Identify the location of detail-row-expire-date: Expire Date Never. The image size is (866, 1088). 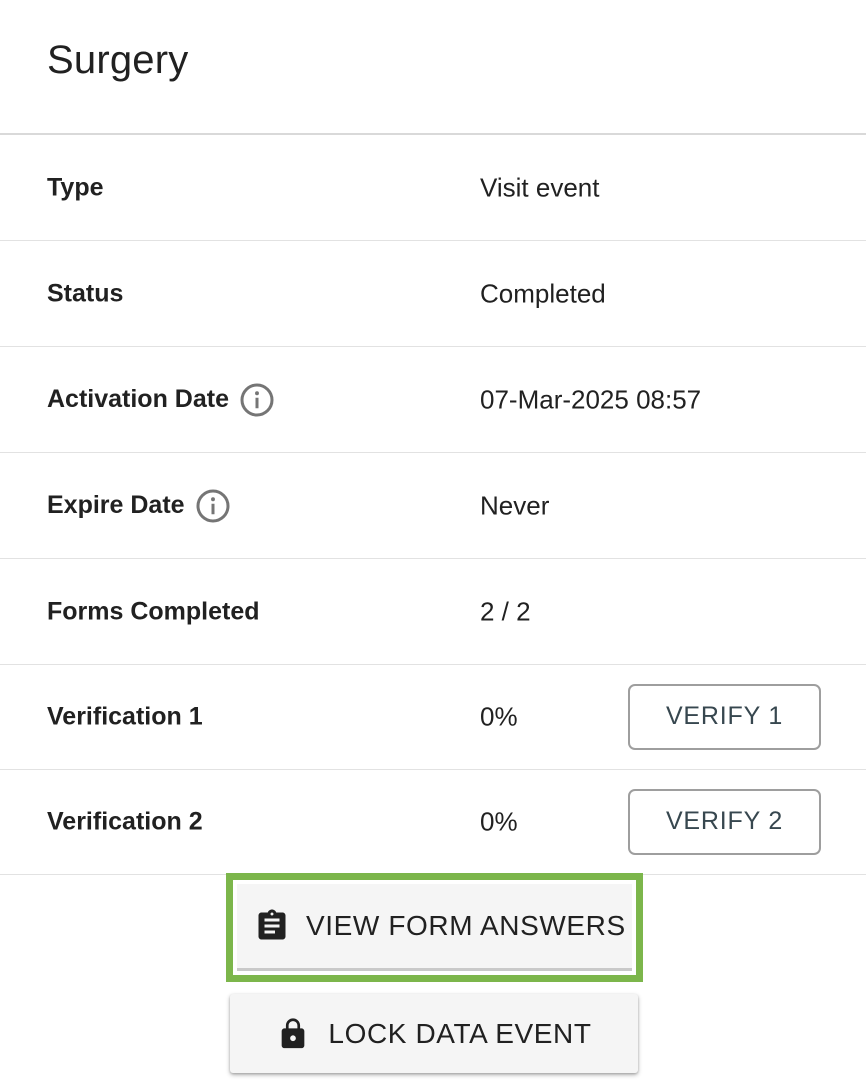
(433, 506).